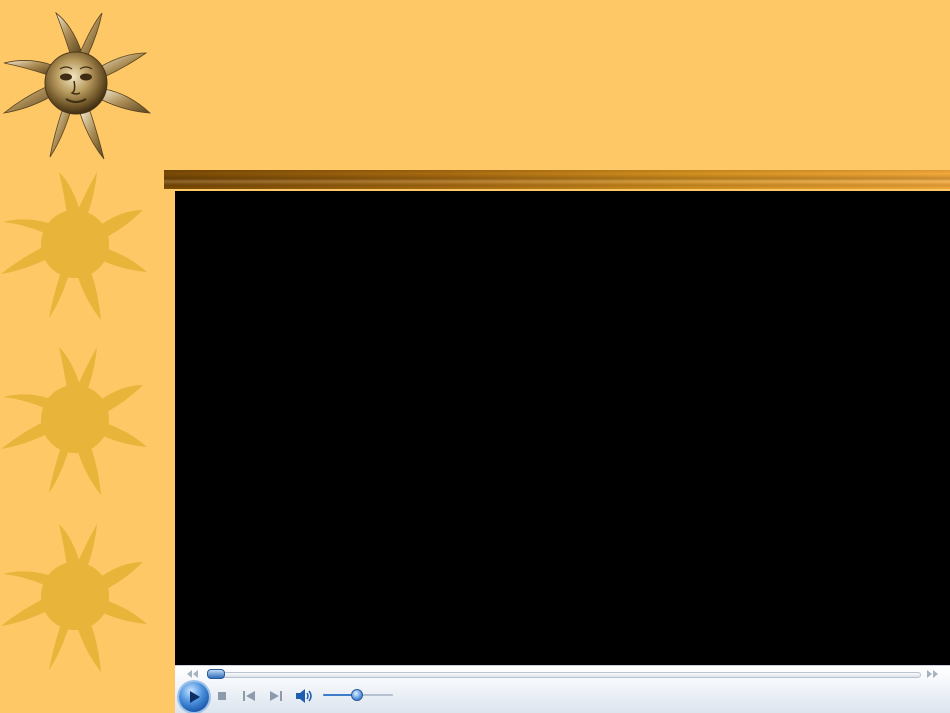 Image resolution: width=950 pixels, height=713 pixels. I want to click on seek-bar, so click(564, 675).